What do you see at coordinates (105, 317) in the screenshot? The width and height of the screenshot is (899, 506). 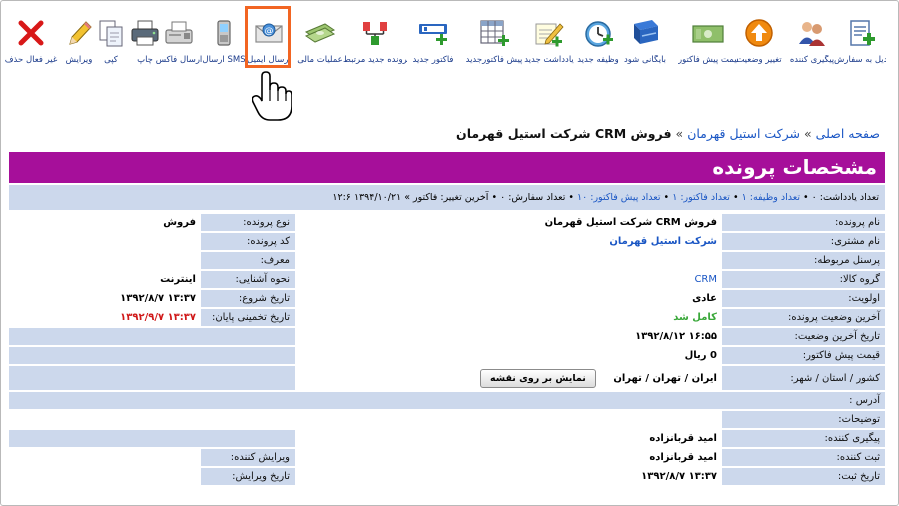 I see `estimated-end-value: ۱۳:۳۷ ۱۳۹۲/۹/۷` at bounding box center [105, 317].